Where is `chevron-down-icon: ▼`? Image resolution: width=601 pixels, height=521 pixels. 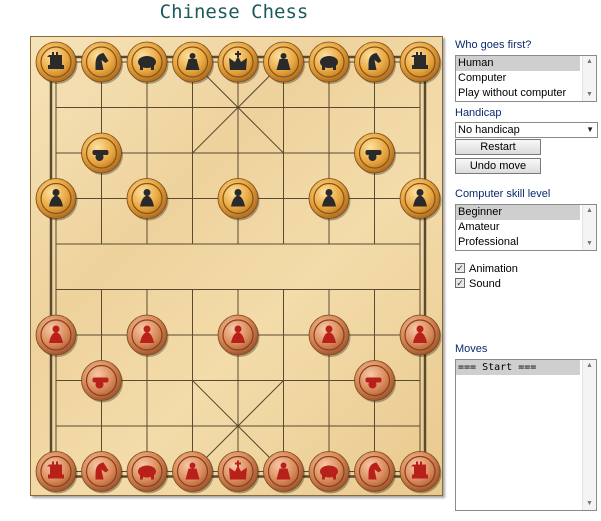 chevron-down-icon: ▼ is located at coordinates (590, 129).